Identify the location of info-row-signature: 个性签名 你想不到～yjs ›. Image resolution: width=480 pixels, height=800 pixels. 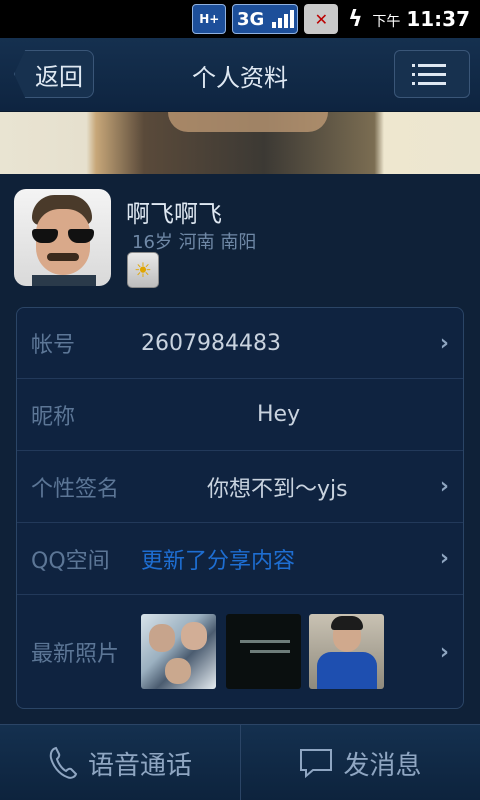
(240, 487).